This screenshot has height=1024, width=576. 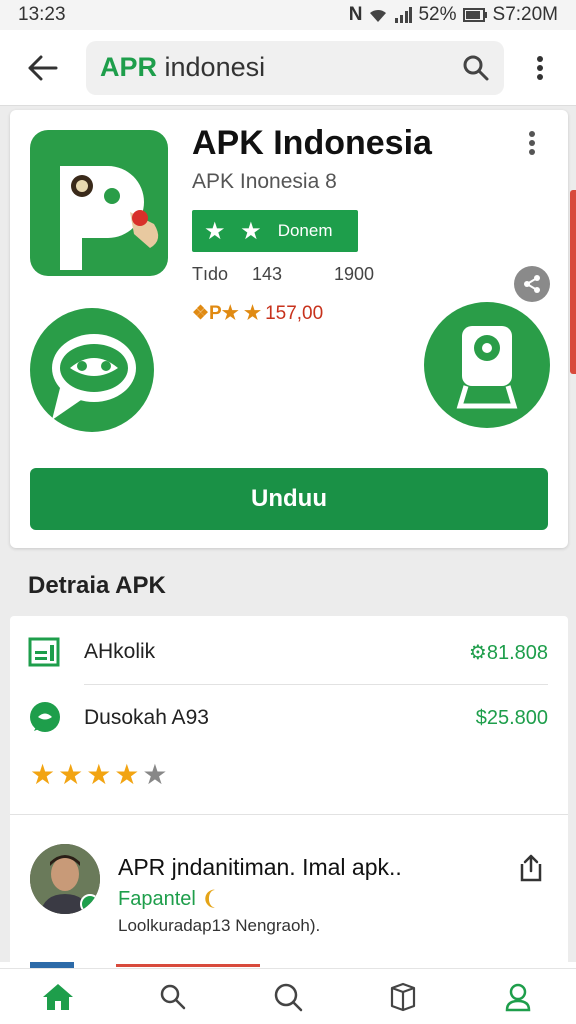 I want to click on home-icon, so click(x=57, y=996).